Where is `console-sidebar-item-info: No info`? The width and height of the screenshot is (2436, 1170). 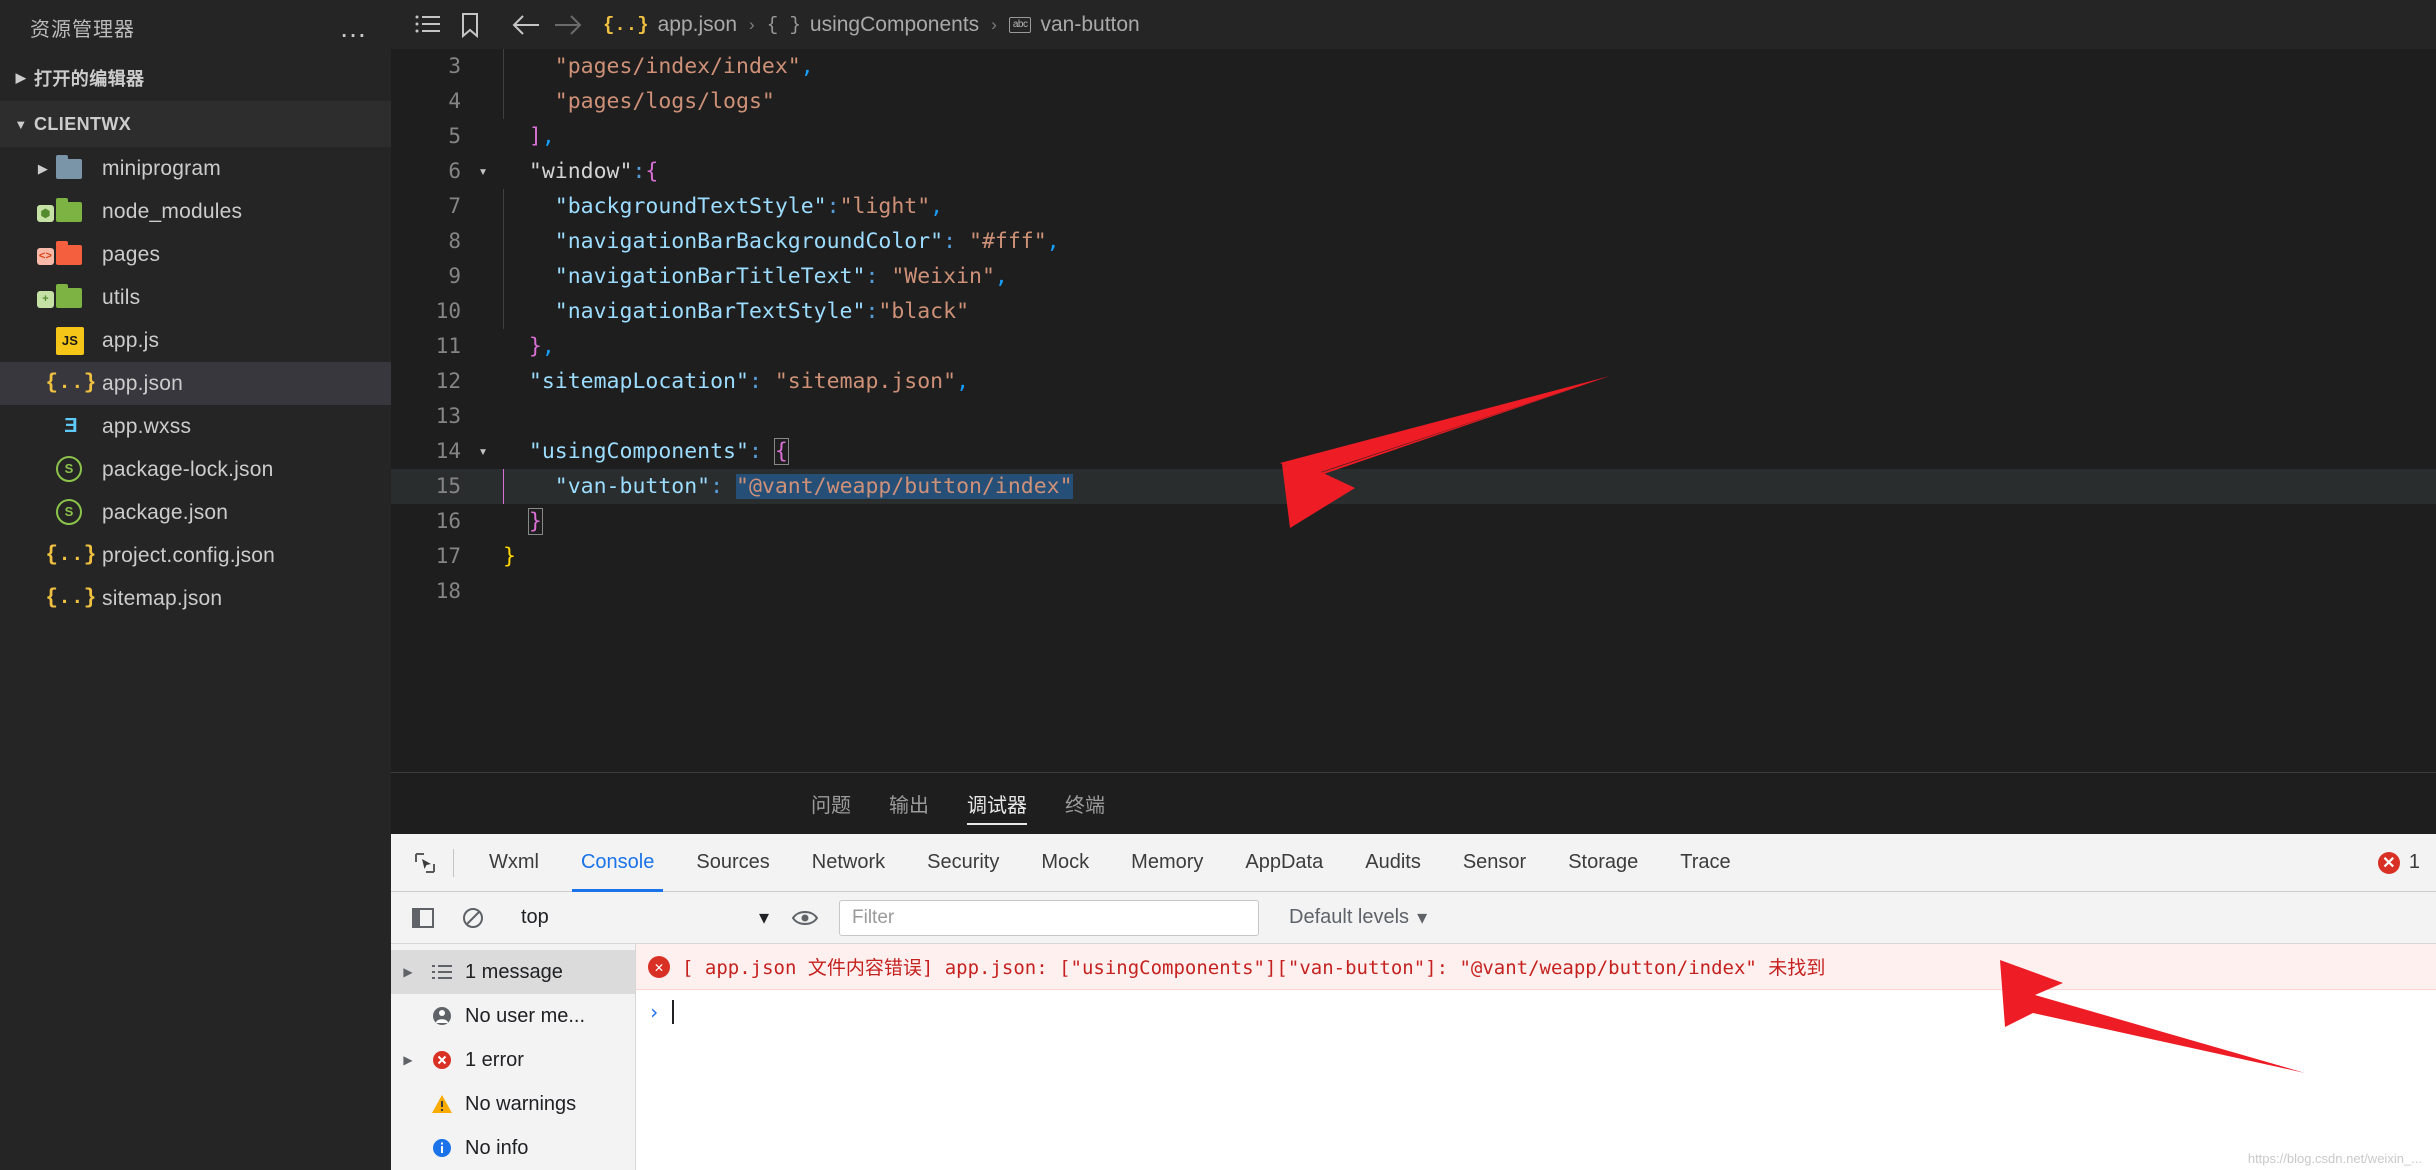
console-sidebar-item-info: No info is located at coordinates (513, 1148).